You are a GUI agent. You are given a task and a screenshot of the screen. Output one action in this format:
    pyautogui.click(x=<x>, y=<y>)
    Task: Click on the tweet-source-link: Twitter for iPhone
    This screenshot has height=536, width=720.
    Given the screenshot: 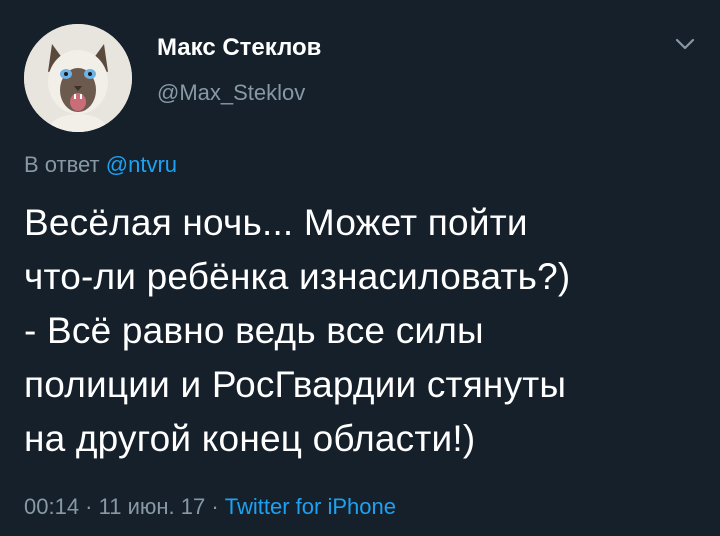 What is the action you would take?
    pyautogui.click(x=310, y=506)
    